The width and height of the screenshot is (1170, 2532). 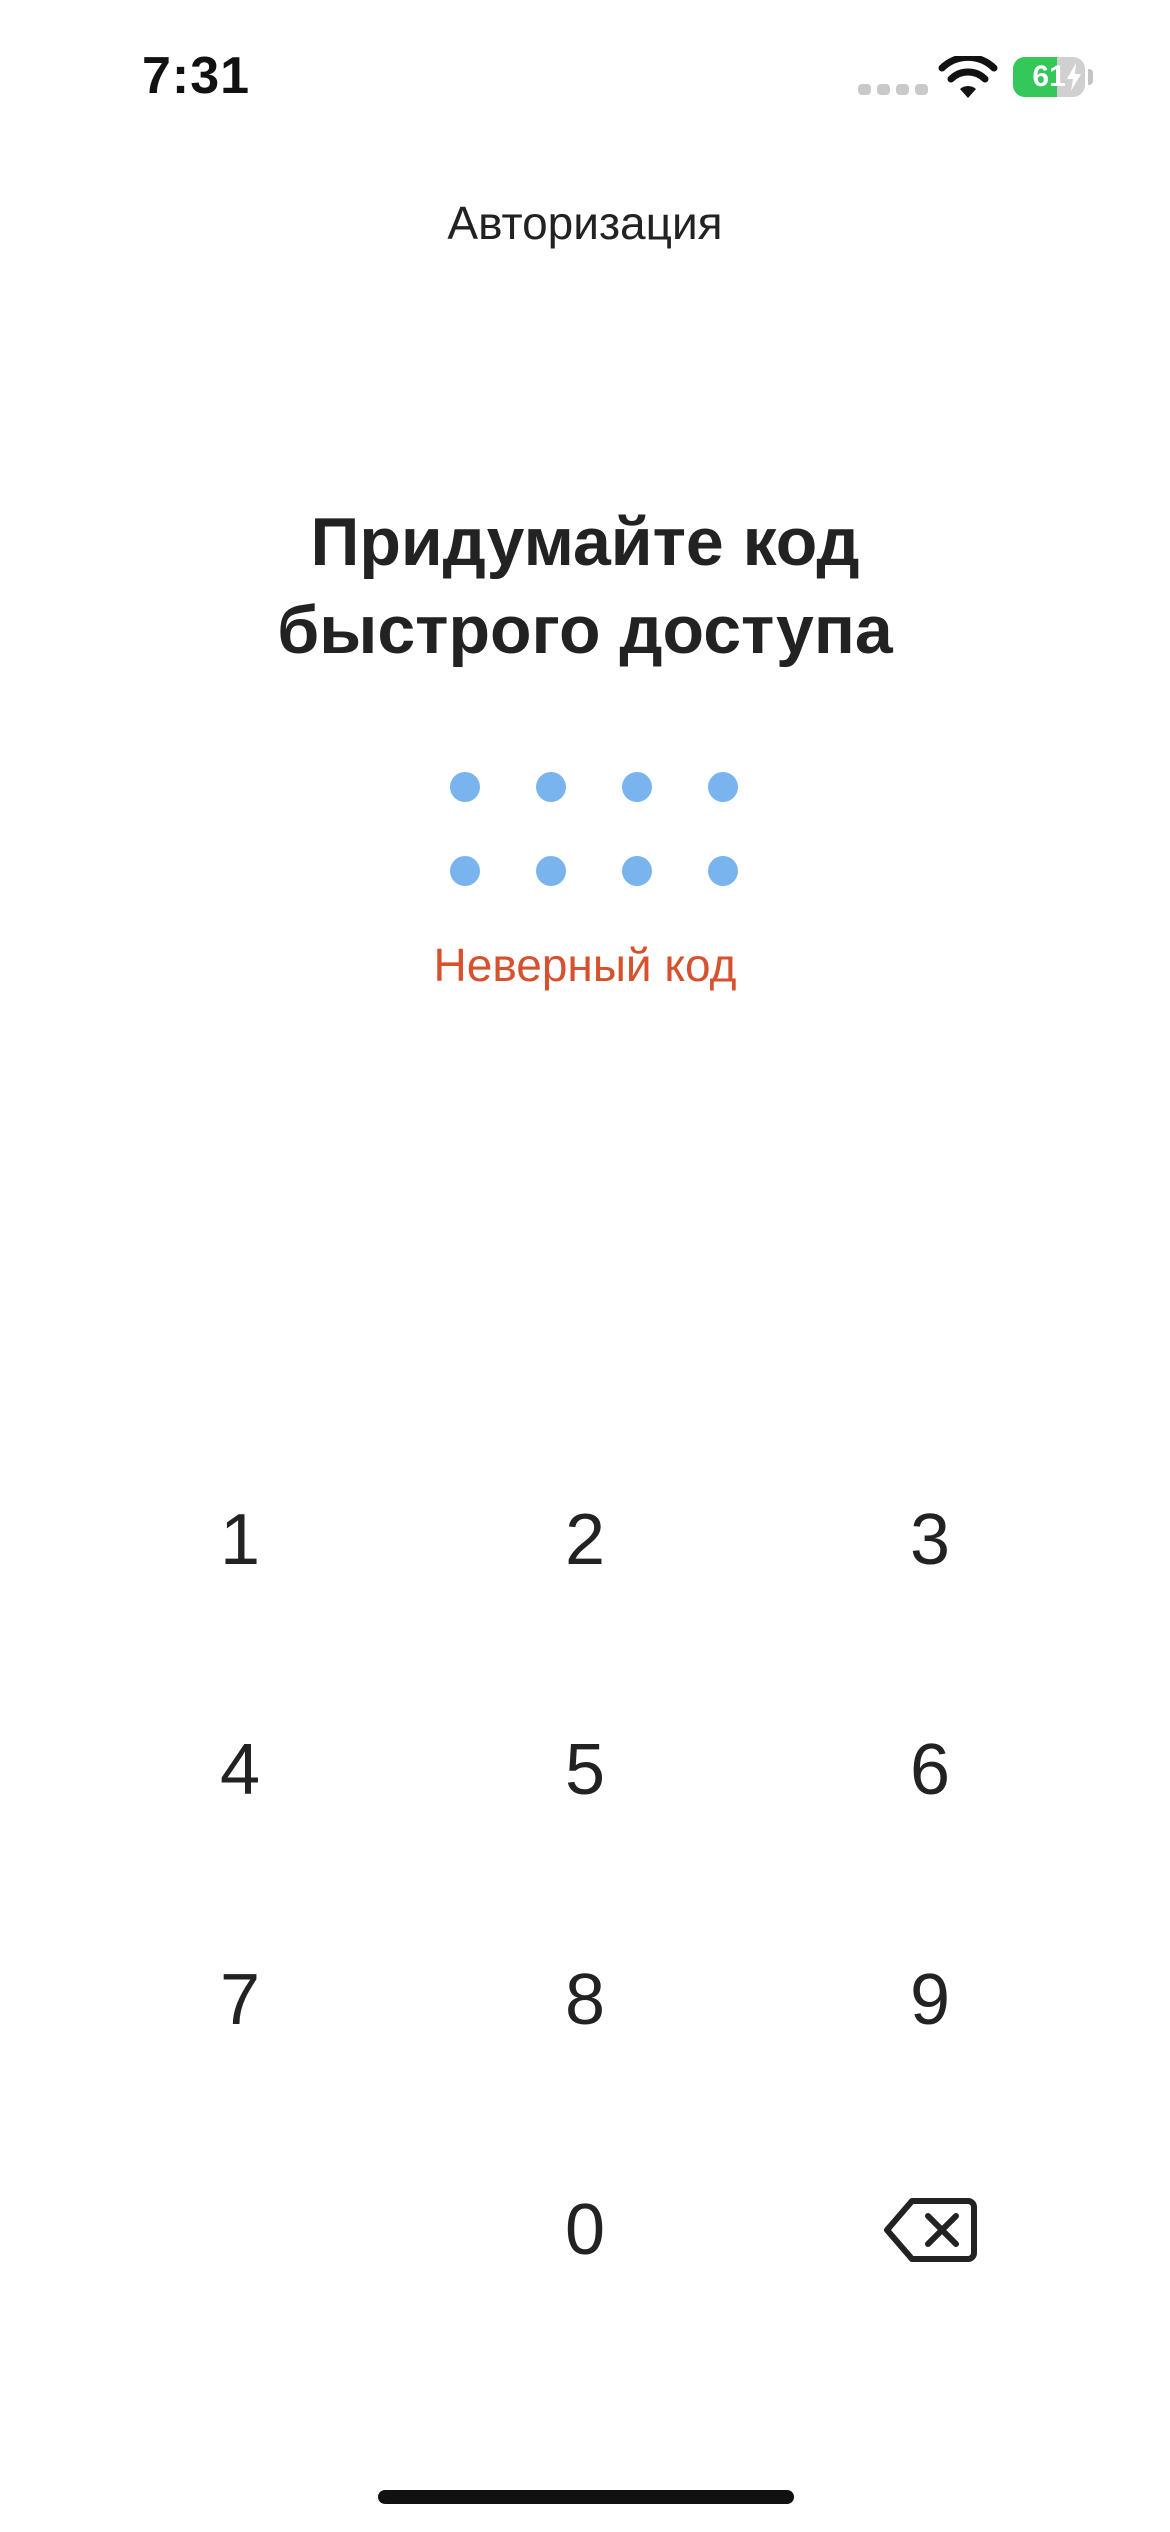 What do you see at coordinates (930, 1770) in the screenshot?
I see `key-6: 6` at bounding box center [930, 1770].